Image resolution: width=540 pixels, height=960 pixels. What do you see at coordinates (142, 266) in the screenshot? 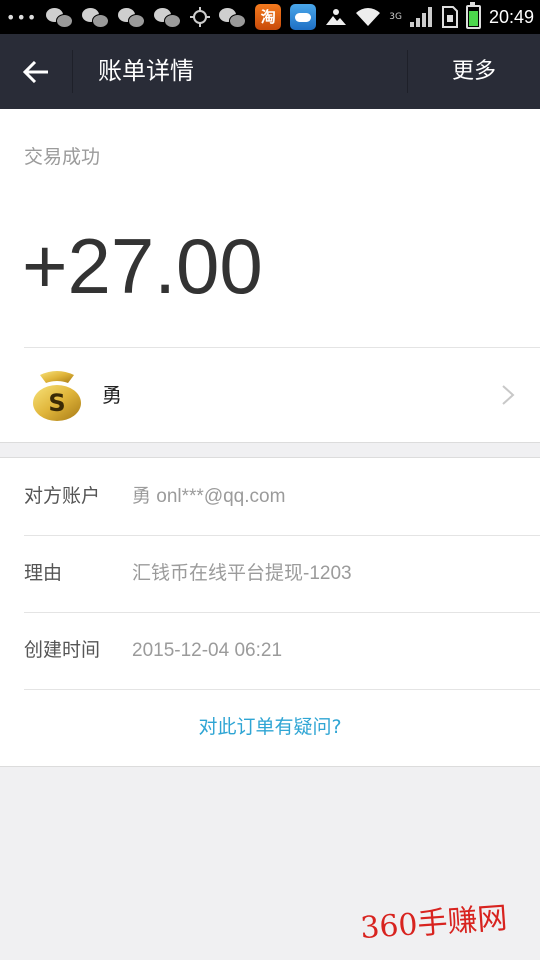
I see `transaction-amount: +27.00` at bounding box center [142, 266].